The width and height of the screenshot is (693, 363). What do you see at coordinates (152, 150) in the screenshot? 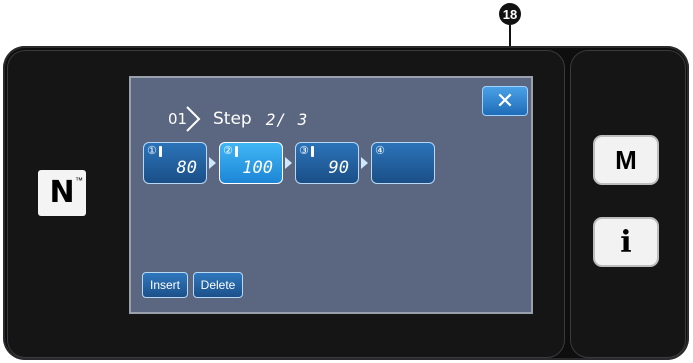
I see `step-index: ①` at bounding box center [152, 150].